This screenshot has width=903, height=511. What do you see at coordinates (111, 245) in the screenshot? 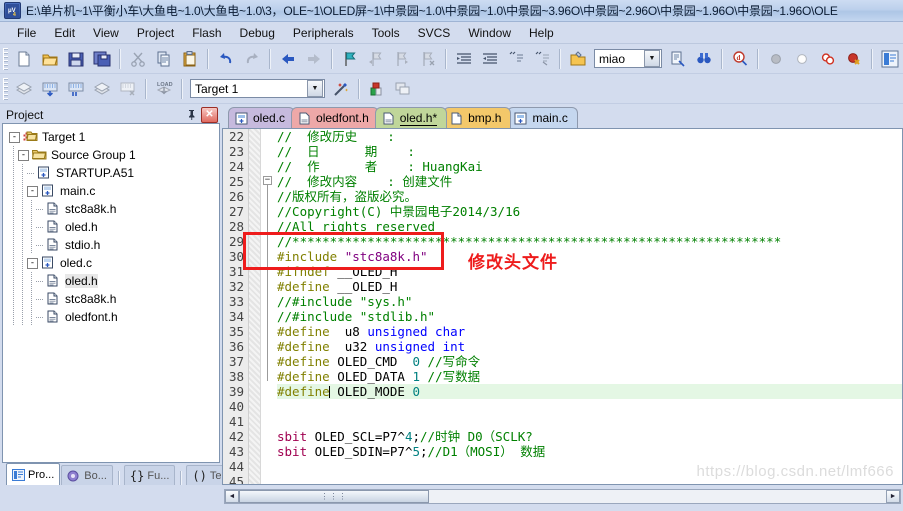
I see `tree-item-stdio-h: stdio.h` at bounding box center [111, 245].